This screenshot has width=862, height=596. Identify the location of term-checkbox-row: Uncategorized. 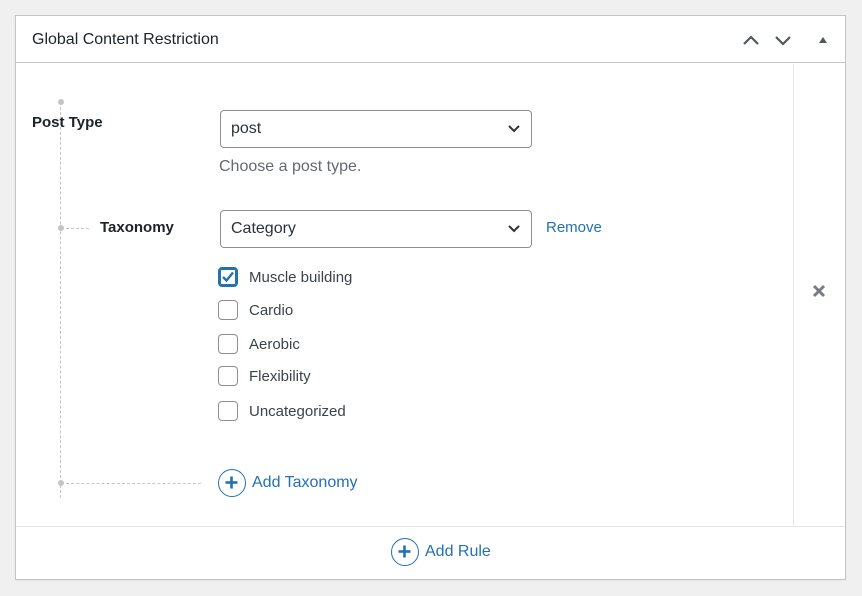
(282, 411).